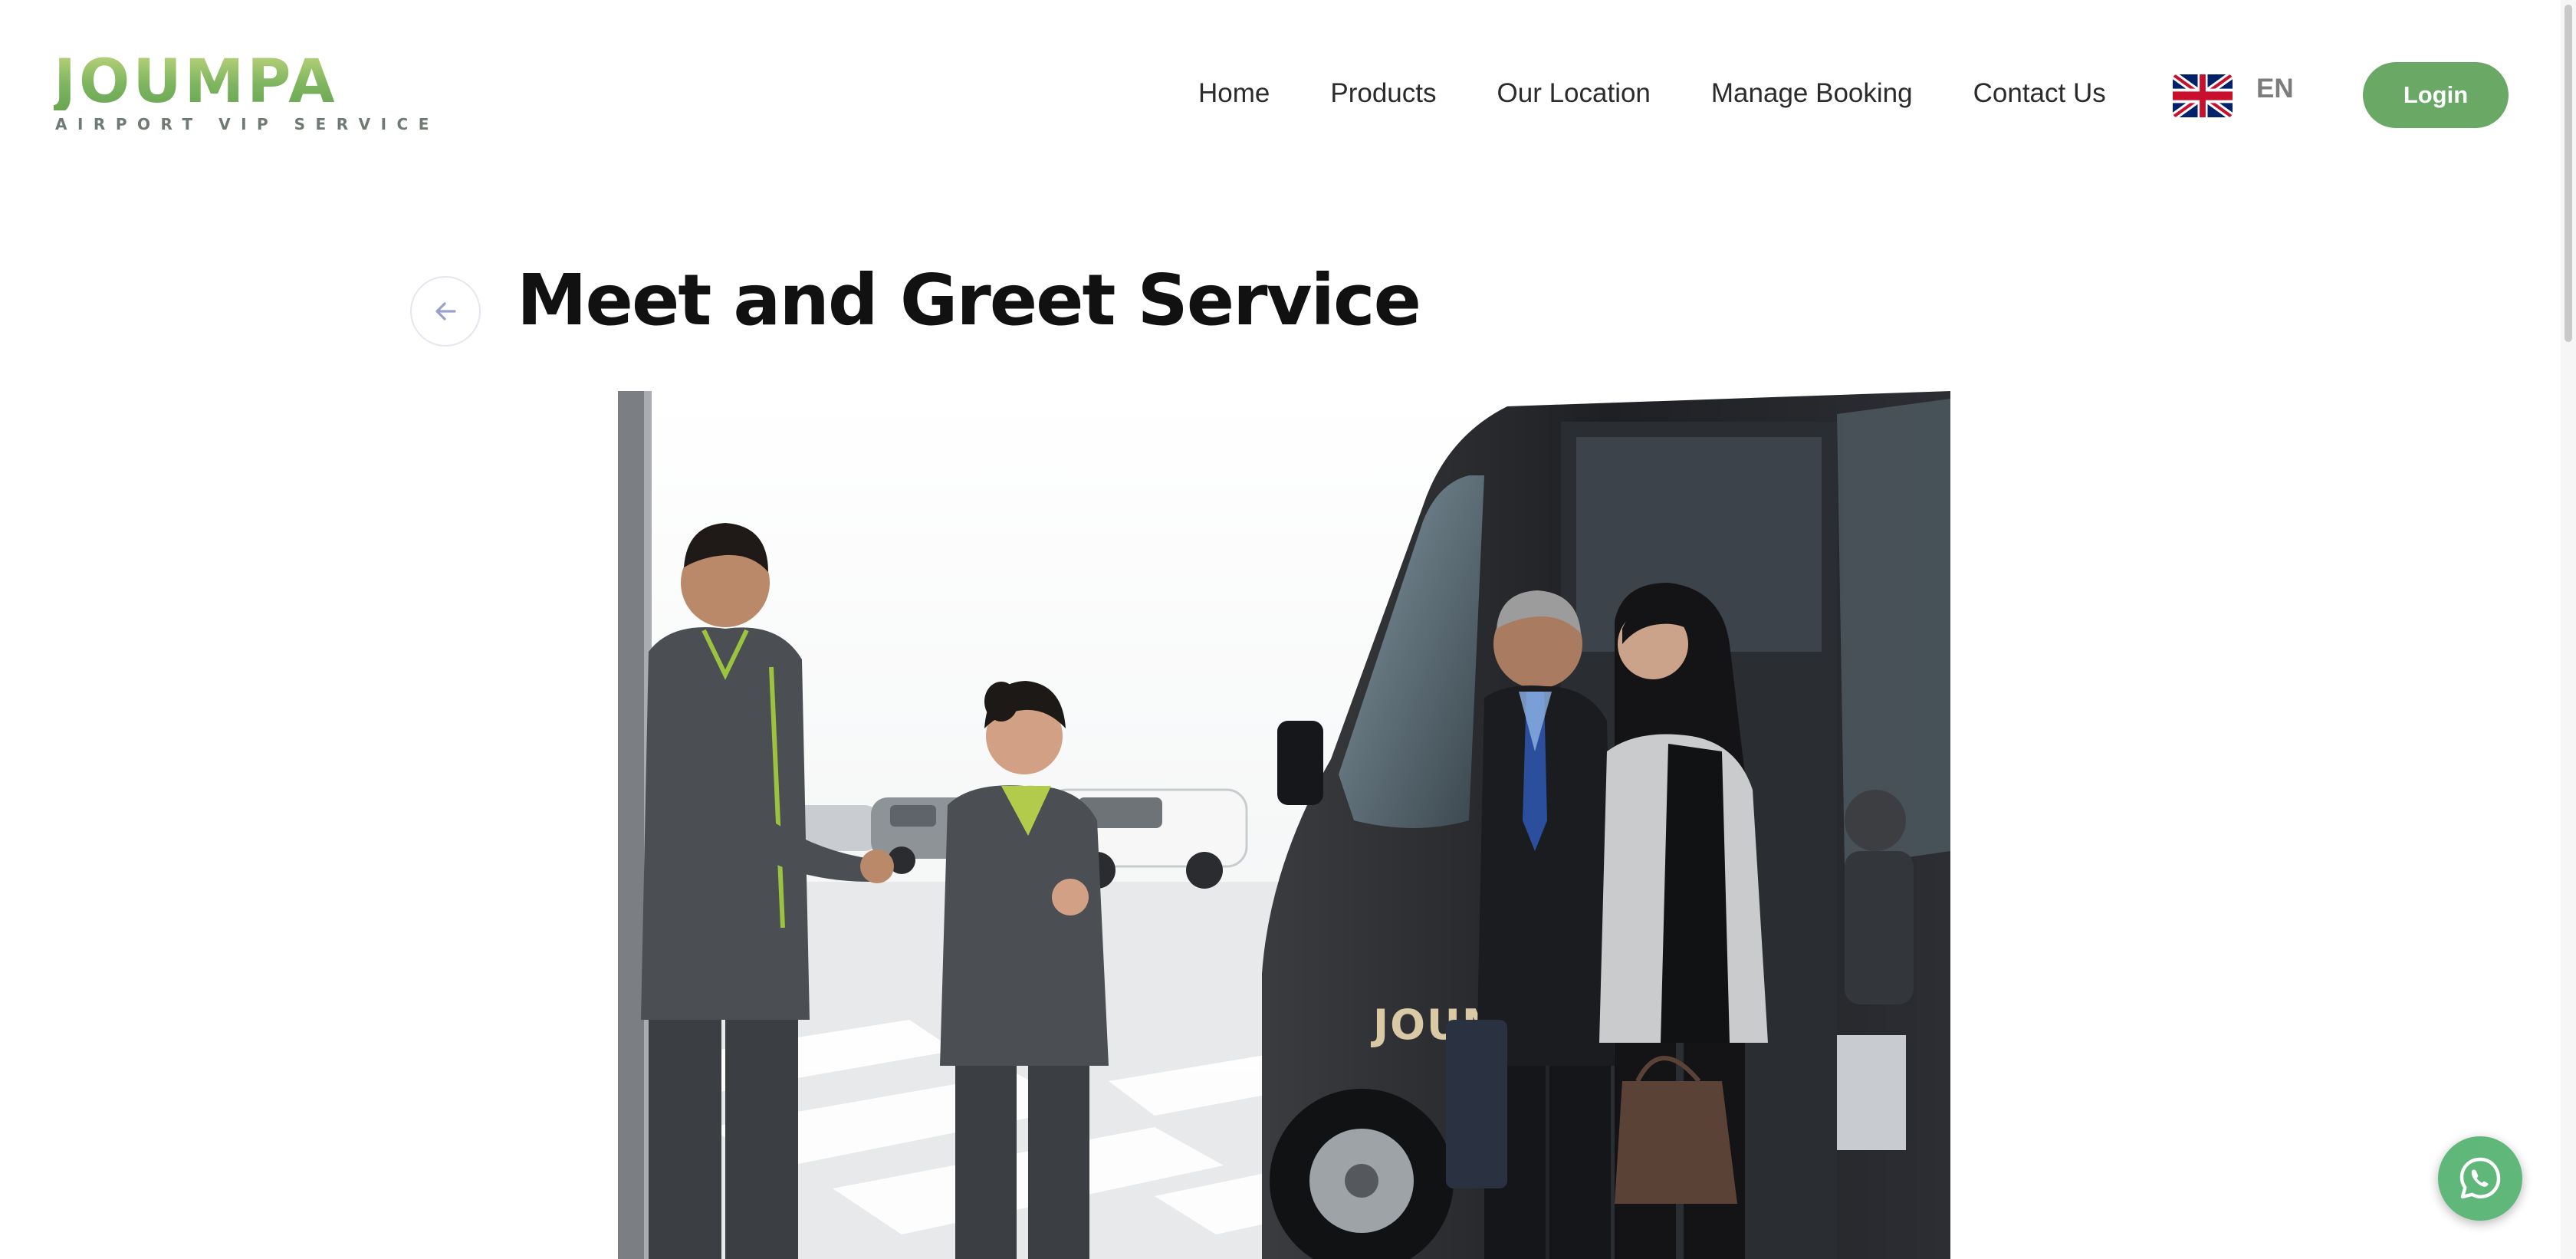  What do you see at coordinates (2275, 89) in the screenshot?
I see `language-code: EN` at bounding box center [2275, 89].